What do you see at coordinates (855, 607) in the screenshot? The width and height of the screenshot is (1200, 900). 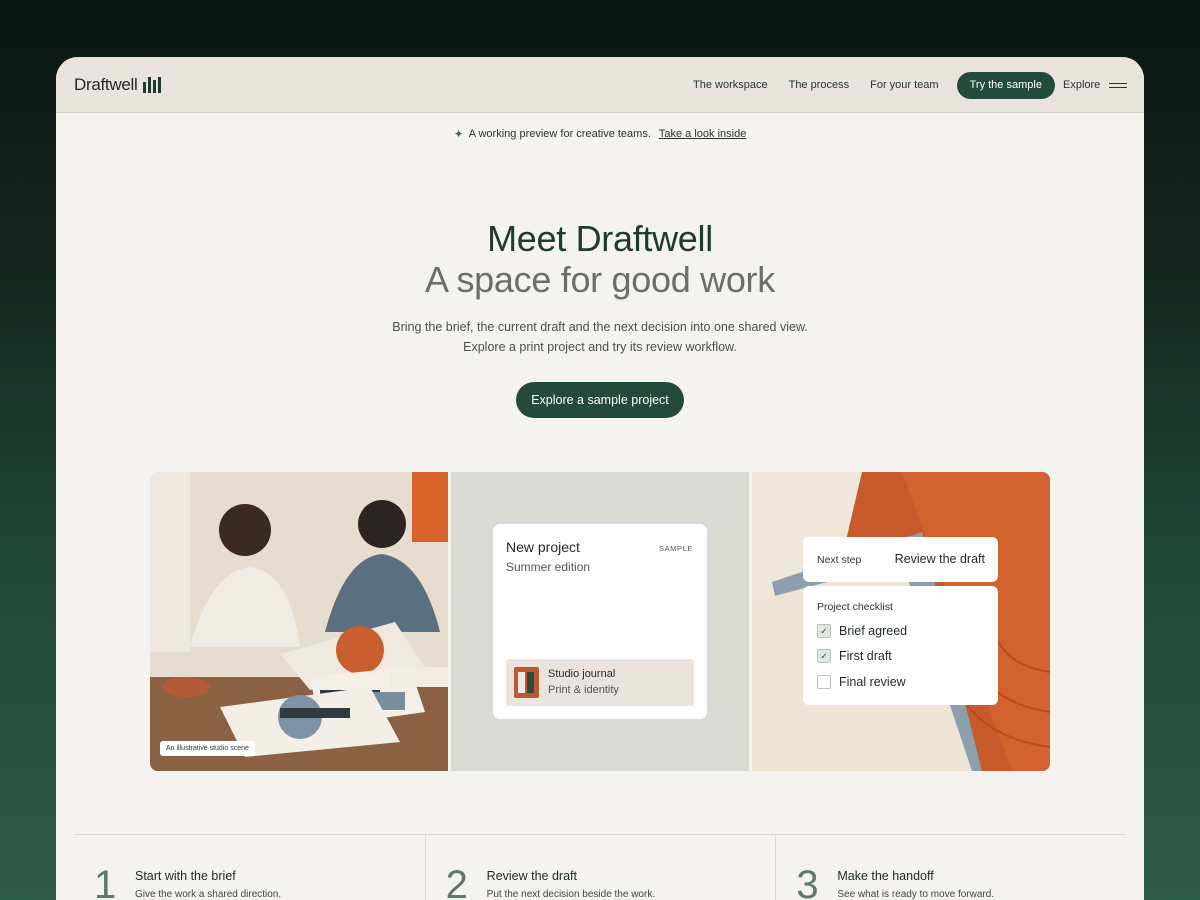 I see `checklist-title: Project checklist` at bounding box center [855, 607].